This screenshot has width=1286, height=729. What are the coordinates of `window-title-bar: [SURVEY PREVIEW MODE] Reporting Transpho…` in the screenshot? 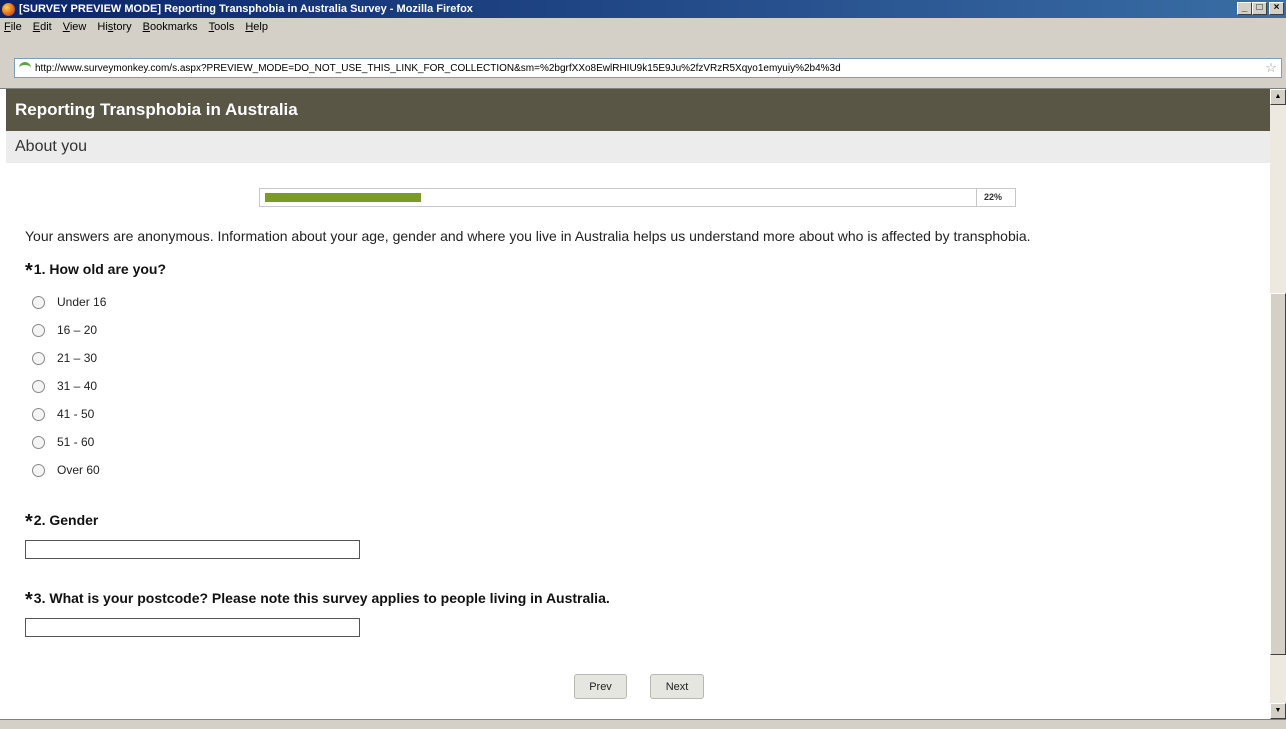 It's located at (643, 9).